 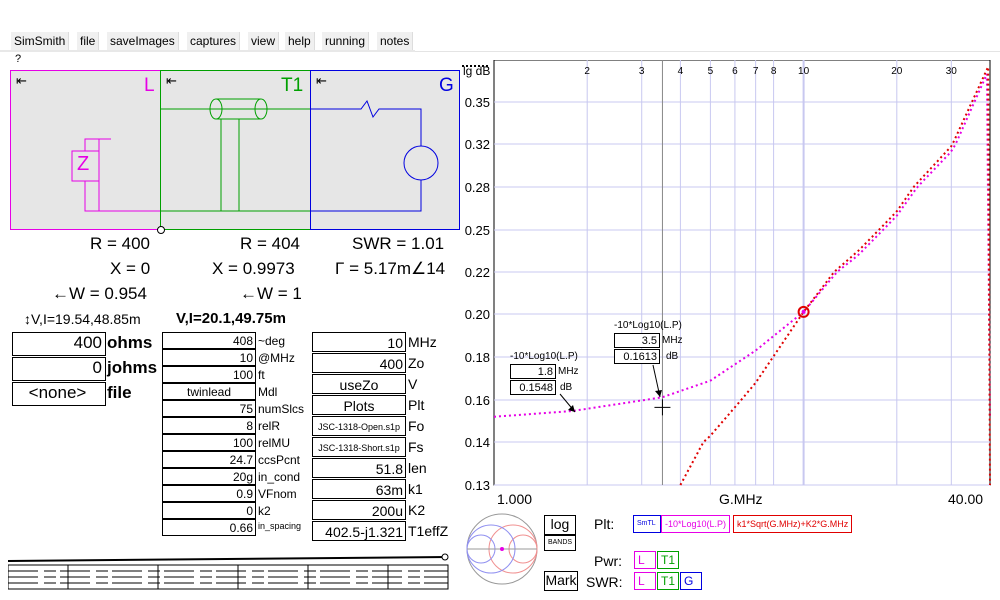 What do you see at coordinates (637, 356) in the screenshot?
I see `marker-db-value: 0.1613` at bounding box center [637, 356].